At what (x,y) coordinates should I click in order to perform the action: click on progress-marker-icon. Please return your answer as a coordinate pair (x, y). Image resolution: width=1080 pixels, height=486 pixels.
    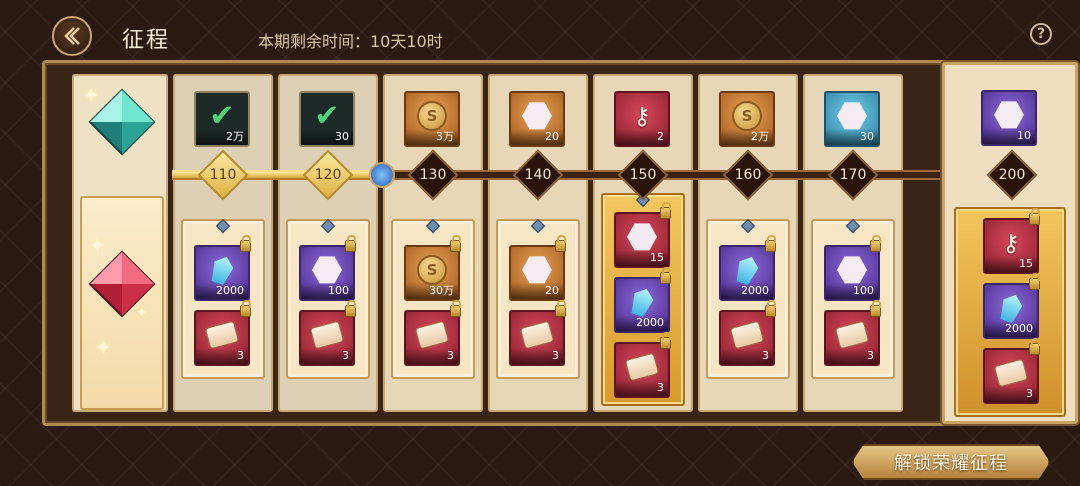
    Looking at the image, I should click on (382, 175).